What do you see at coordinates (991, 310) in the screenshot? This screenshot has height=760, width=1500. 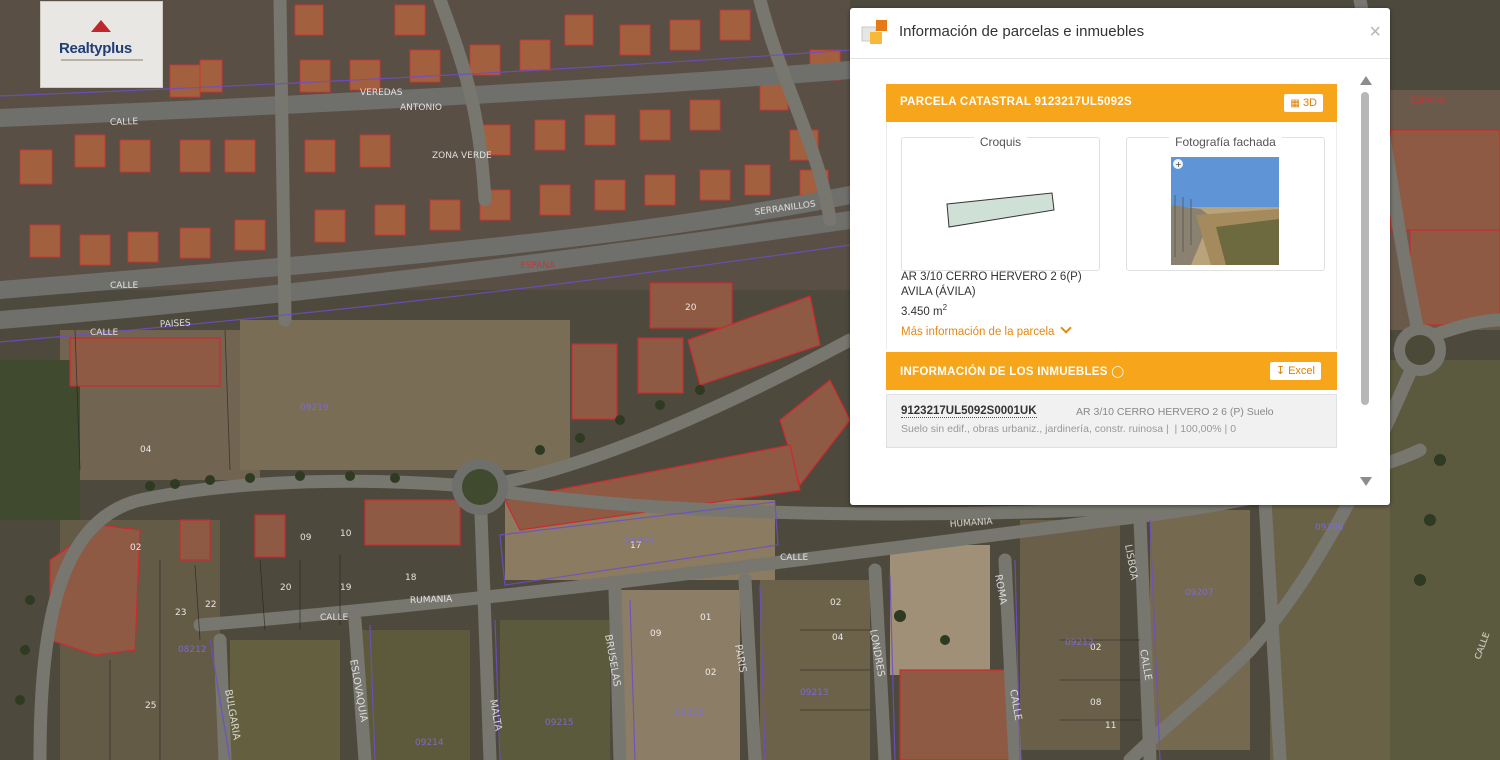 I see `parcel-area: 3.450 m2` at bounding box center [991, 310].